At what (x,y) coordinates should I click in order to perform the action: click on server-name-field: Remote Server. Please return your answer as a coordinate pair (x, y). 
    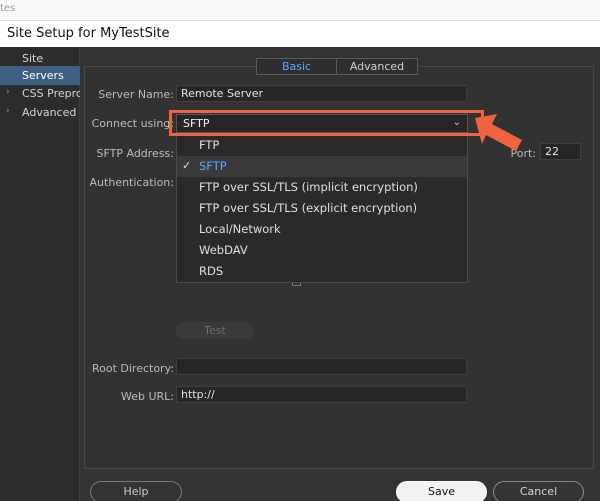
    Looking at the image, I should click on (321, 93).